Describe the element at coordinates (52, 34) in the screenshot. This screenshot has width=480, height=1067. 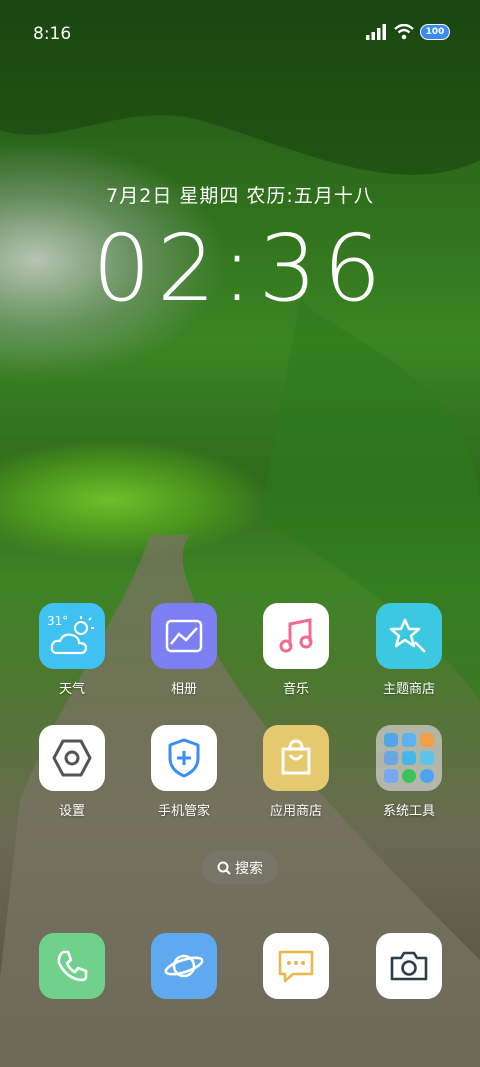
I see `status-time: 8:16` at that location.